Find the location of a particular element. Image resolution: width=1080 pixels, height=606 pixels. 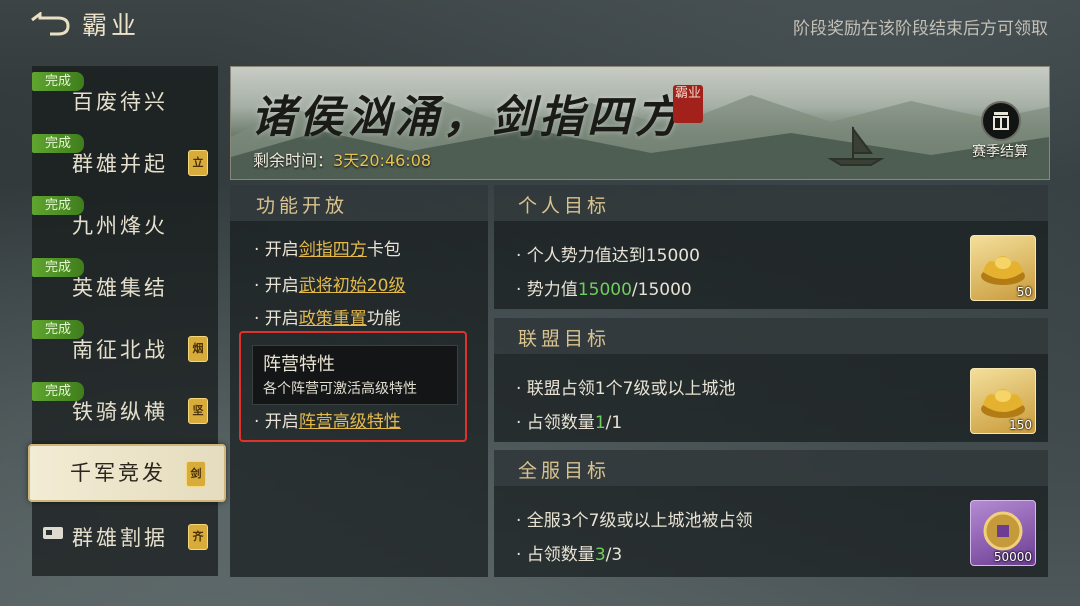

server-goal-panel: 全服目标 · 全服3个7级或以上城池被占领 · 占领数量3/3 50000 is located at coordinates (771, 513).